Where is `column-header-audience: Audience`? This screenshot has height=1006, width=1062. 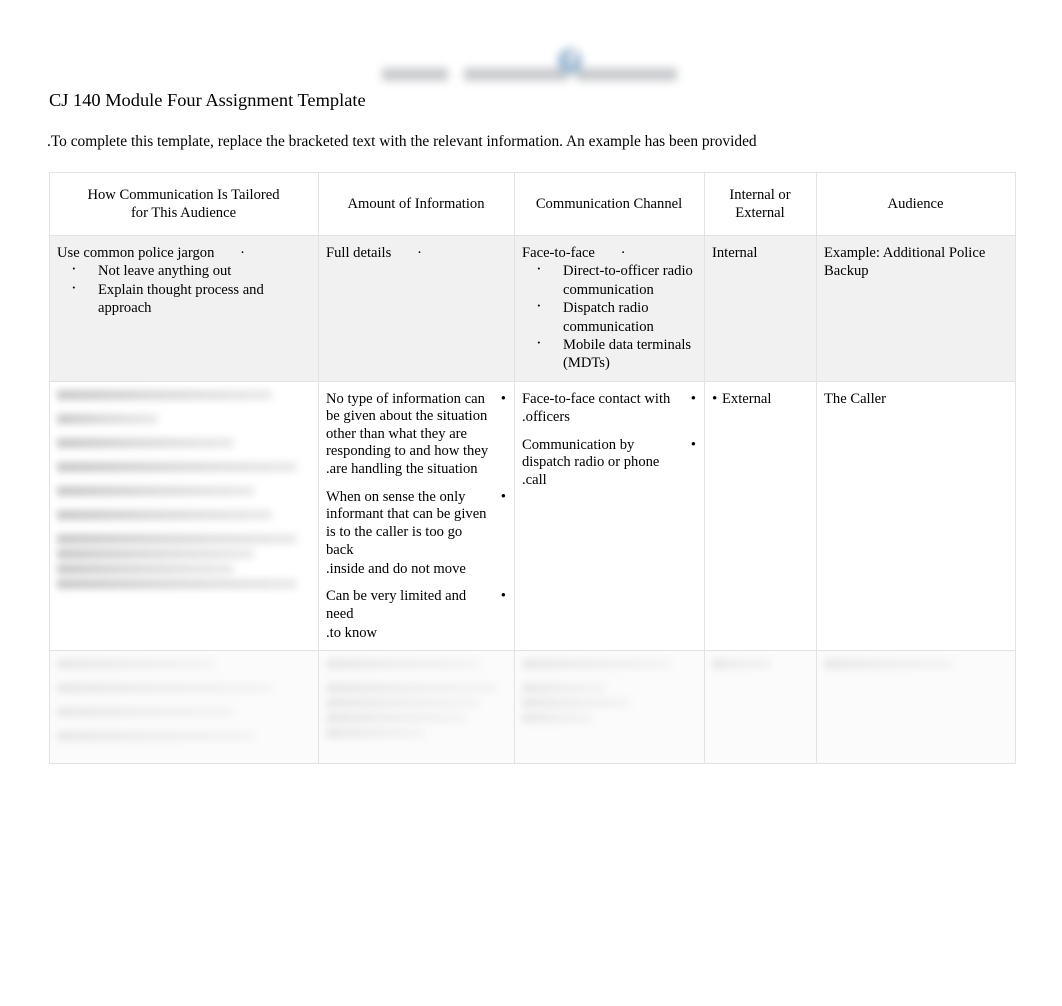
column-header-audience: Audience is located at coordinates (916, 204).